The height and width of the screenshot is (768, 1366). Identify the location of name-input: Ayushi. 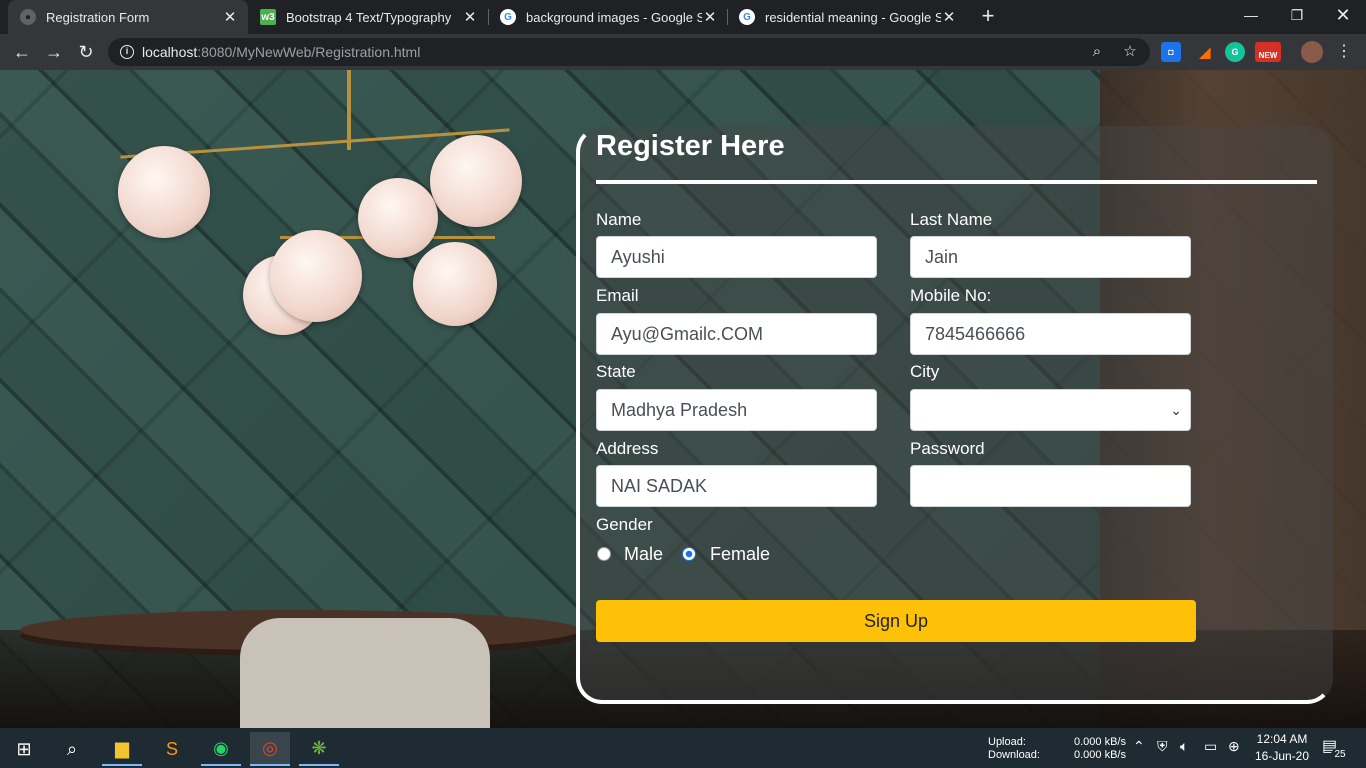
(736, 257).